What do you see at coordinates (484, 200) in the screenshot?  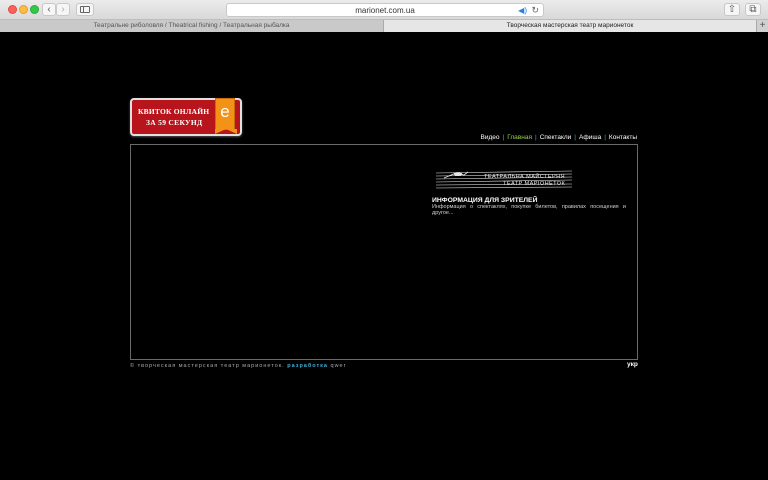 I see `info-title: ИНФОРМАЦИЯ ДЛЯ ЗРИТЕЛЕЙ` at bounding box center [484, 200].